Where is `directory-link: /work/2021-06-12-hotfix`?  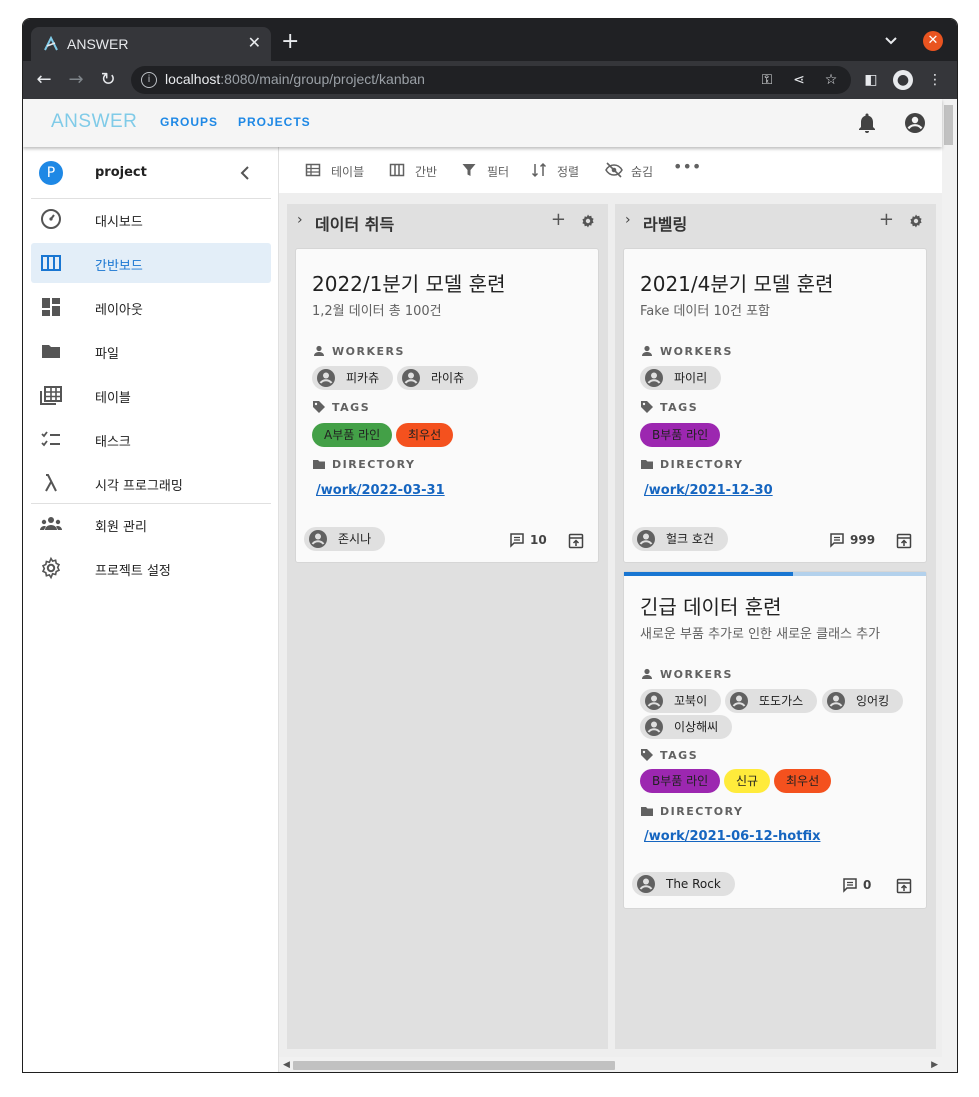 directory-link: /work/2021-06-12-hotfix is located at coordinates (732, 836).